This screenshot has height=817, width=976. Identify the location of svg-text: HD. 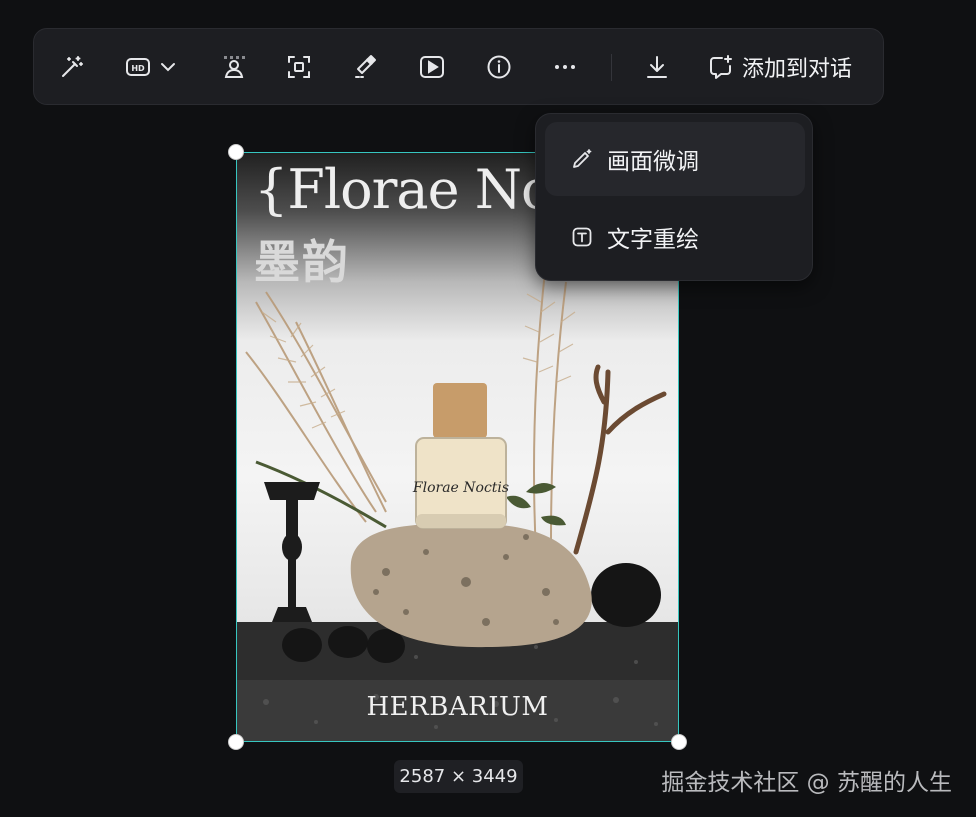
(138, 68).